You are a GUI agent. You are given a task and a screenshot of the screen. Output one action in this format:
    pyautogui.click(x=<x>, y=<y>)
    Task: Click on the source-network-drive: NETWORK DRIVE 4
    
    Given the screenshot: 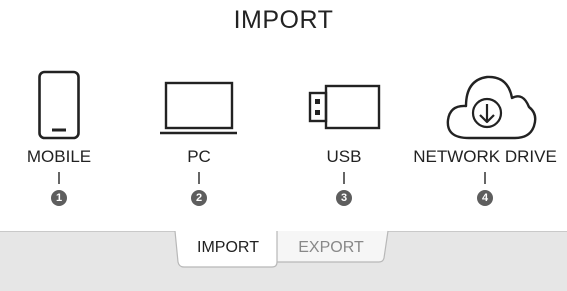 What is the action you would take?
    pyautogui.click(x=485, y=137)
    